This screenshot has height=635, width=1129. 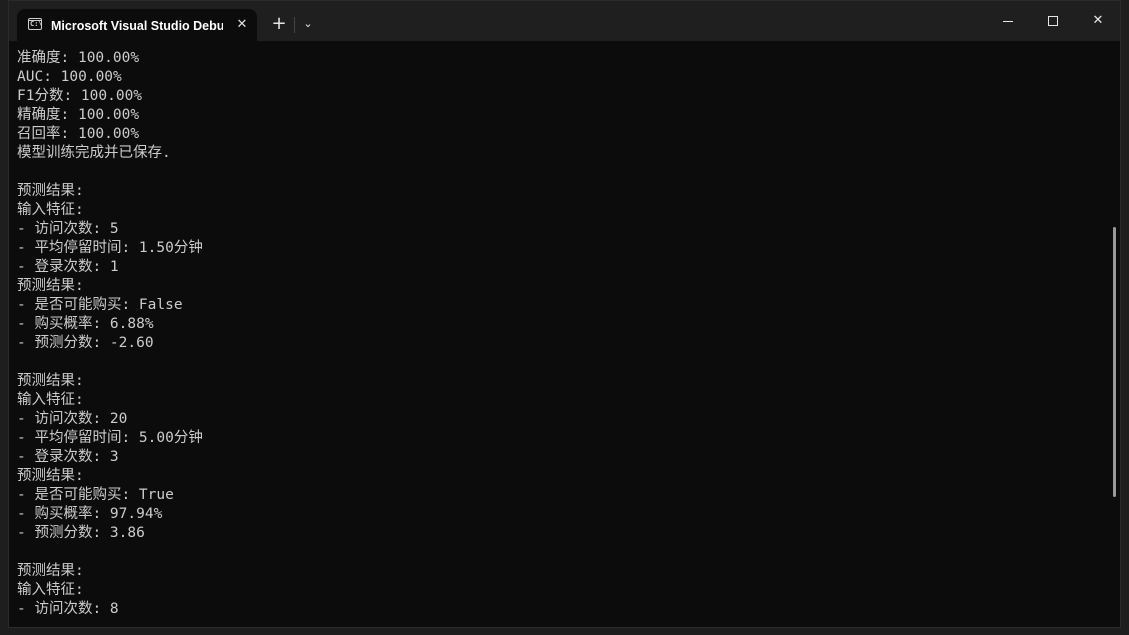 What do you see at coordinates (90, 514) in the screenshot?
I see `console-line: - 购买概率: 97.94%` at bounding box center [90, 514].